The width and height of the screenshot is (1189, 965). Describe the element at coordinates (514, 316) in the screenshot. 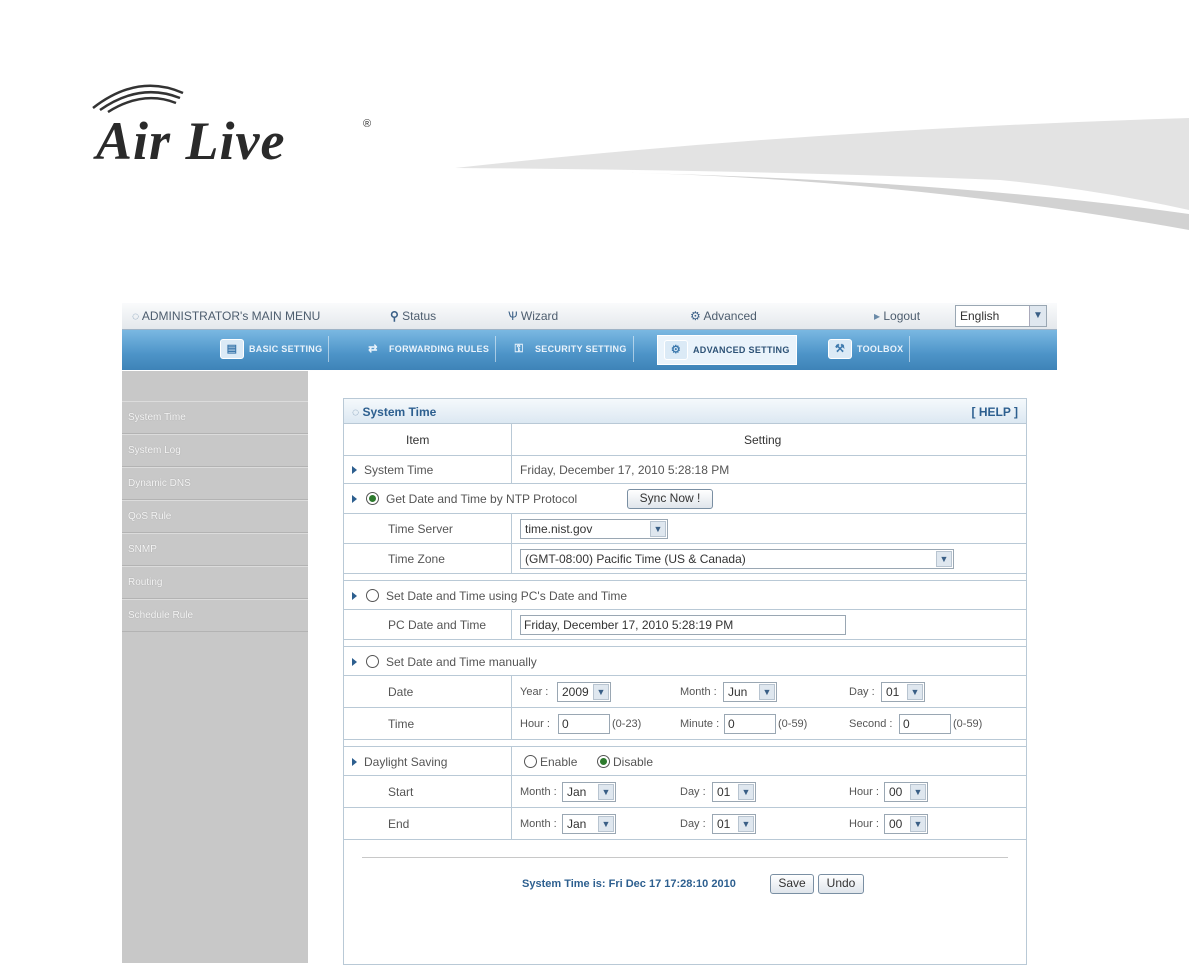

I see `wizard-icon: Ѱ` at that location.